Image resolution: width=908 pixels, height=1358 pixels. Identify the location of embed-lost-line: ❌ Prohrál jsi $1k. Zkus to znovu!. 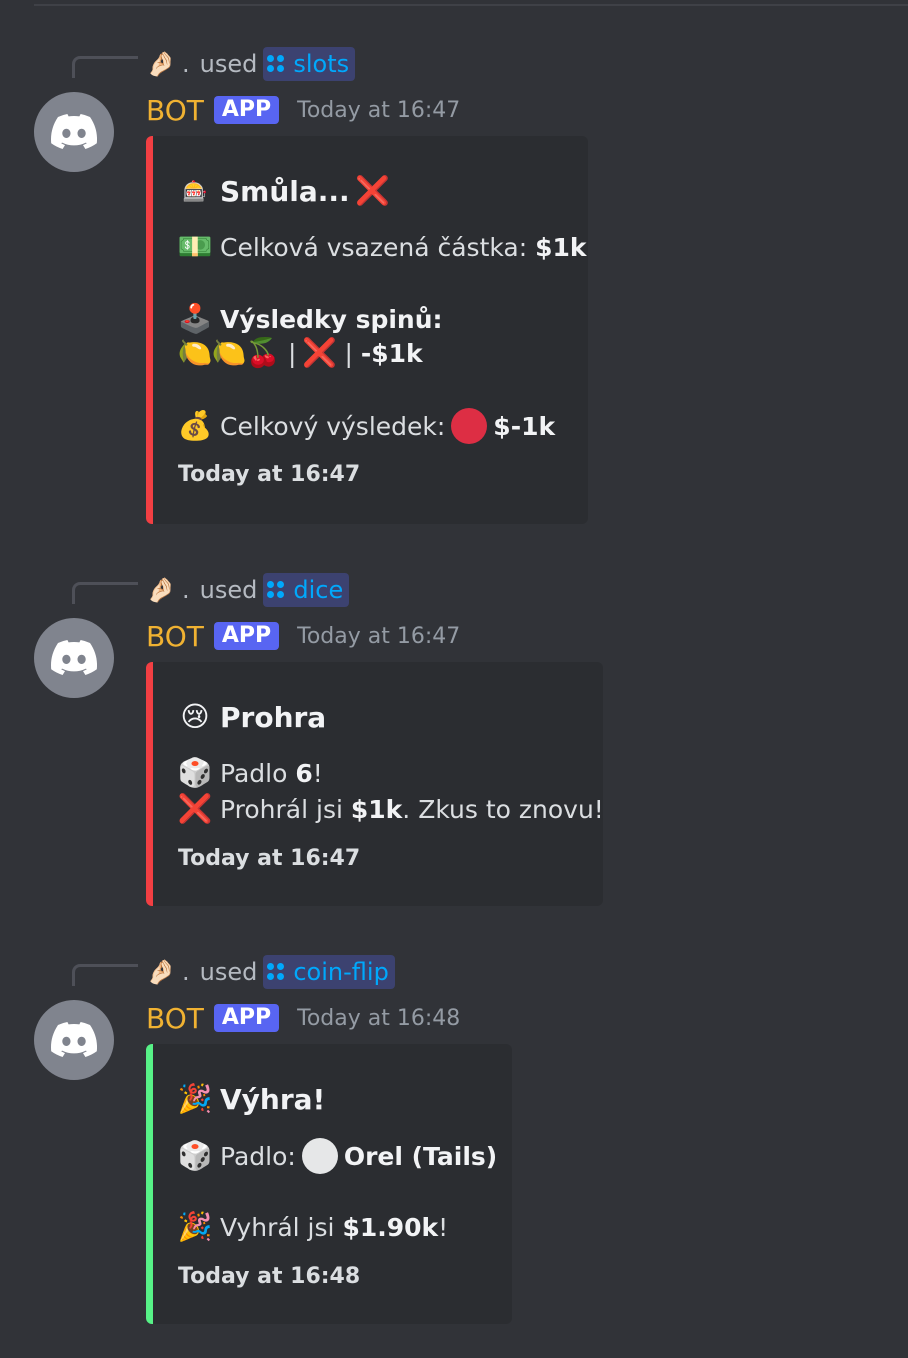
(391, 809).